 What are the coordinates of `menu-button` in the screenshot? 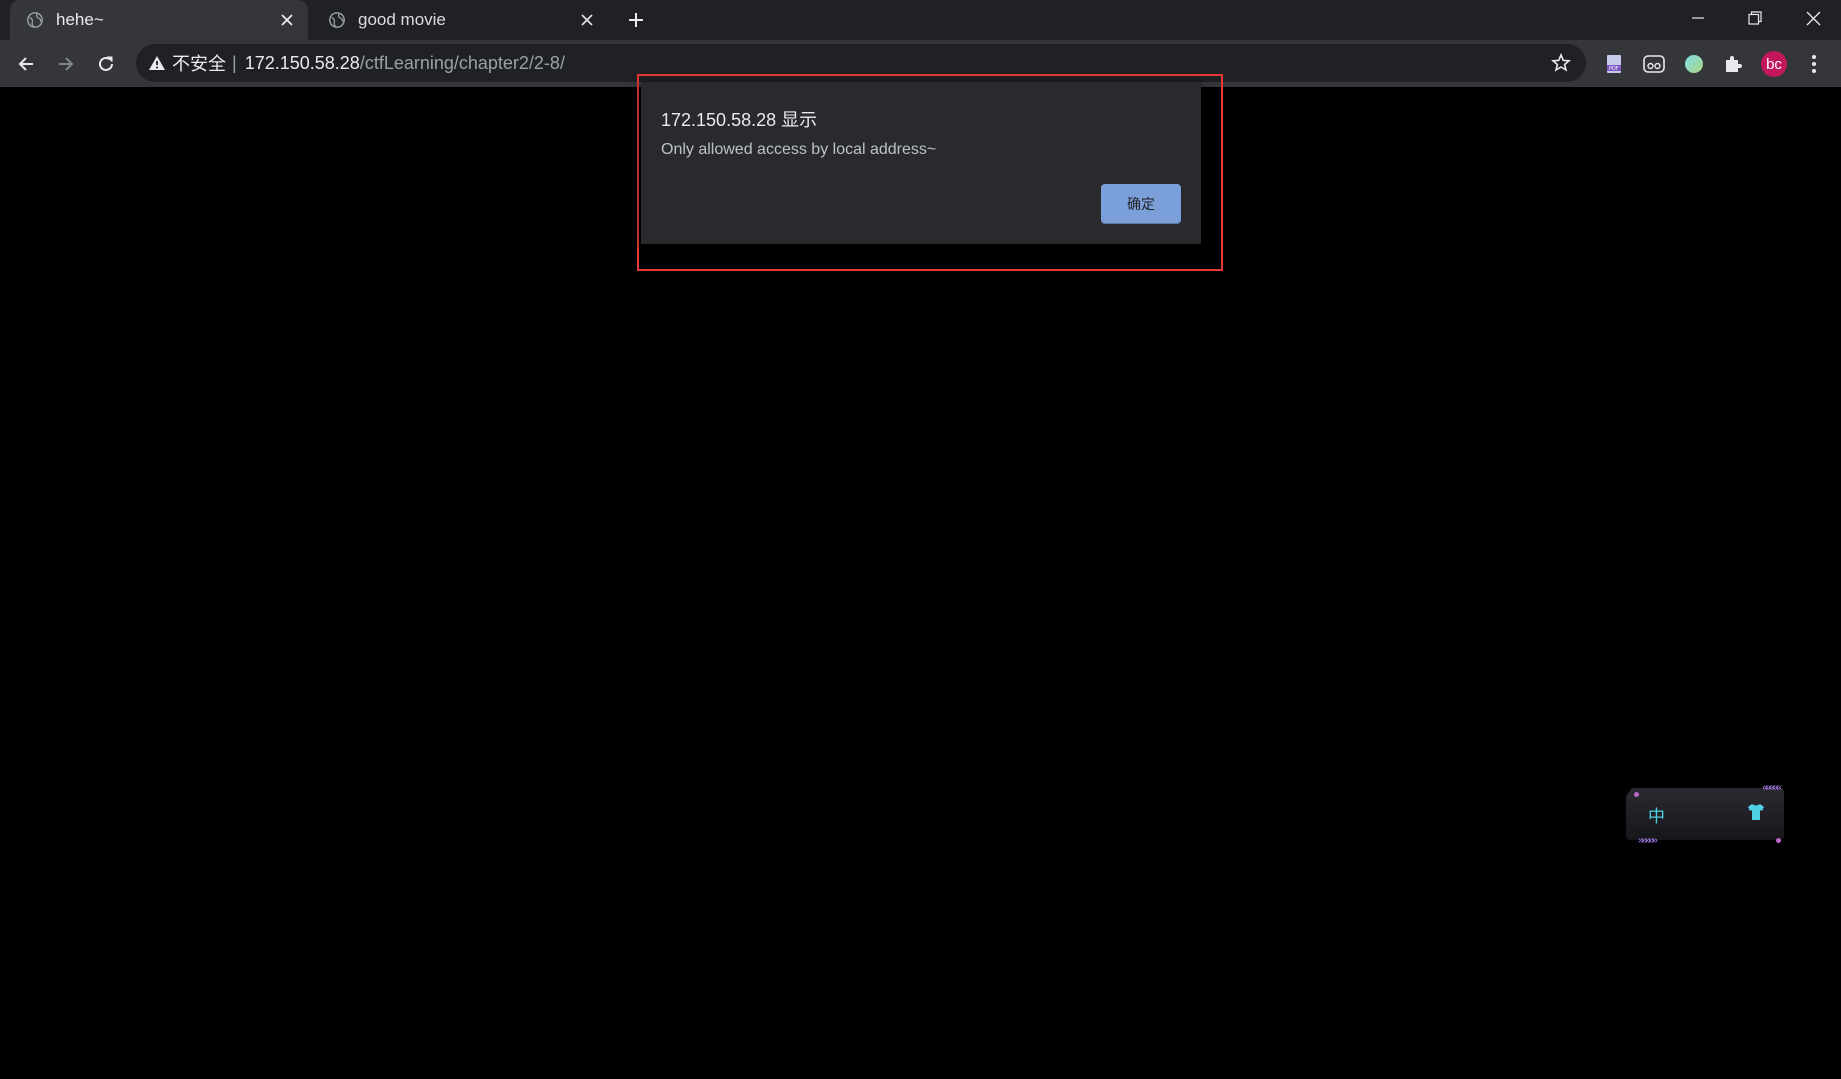 It's located at (1814, 64).